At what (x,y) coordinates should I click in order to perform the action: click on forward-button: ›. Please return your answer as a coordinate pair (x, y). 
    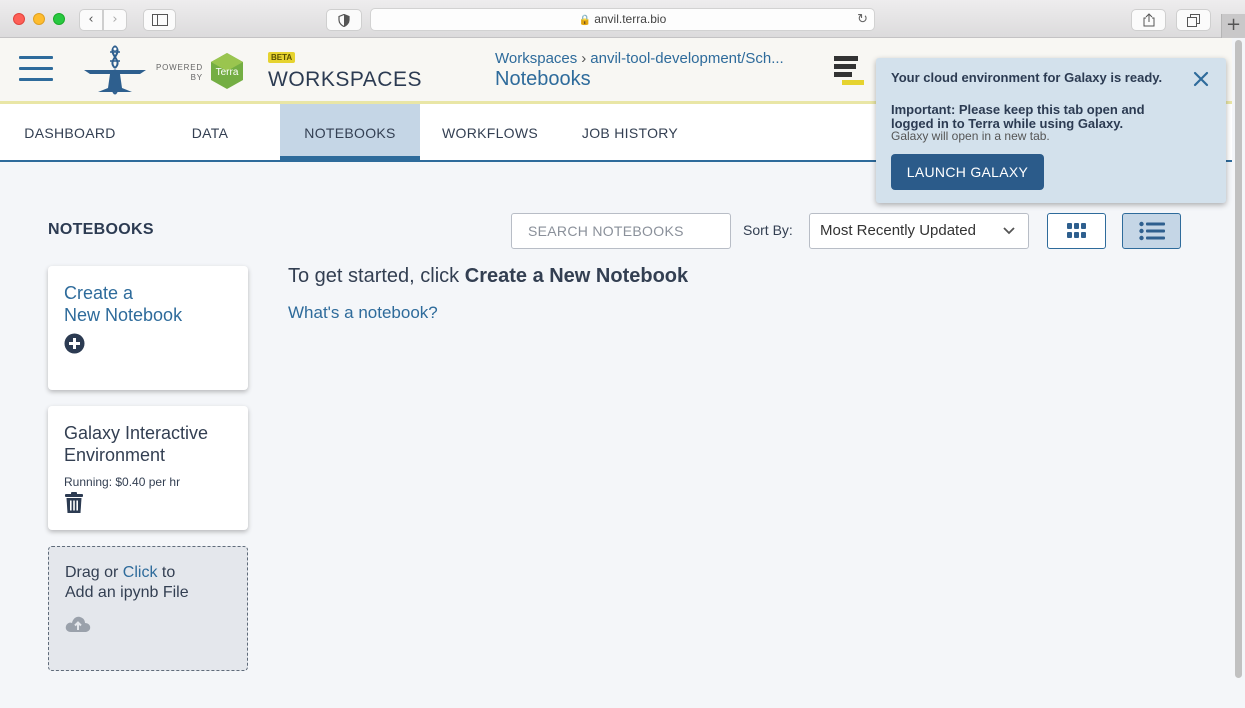
    Looking at the image, I should click on (115, 20).